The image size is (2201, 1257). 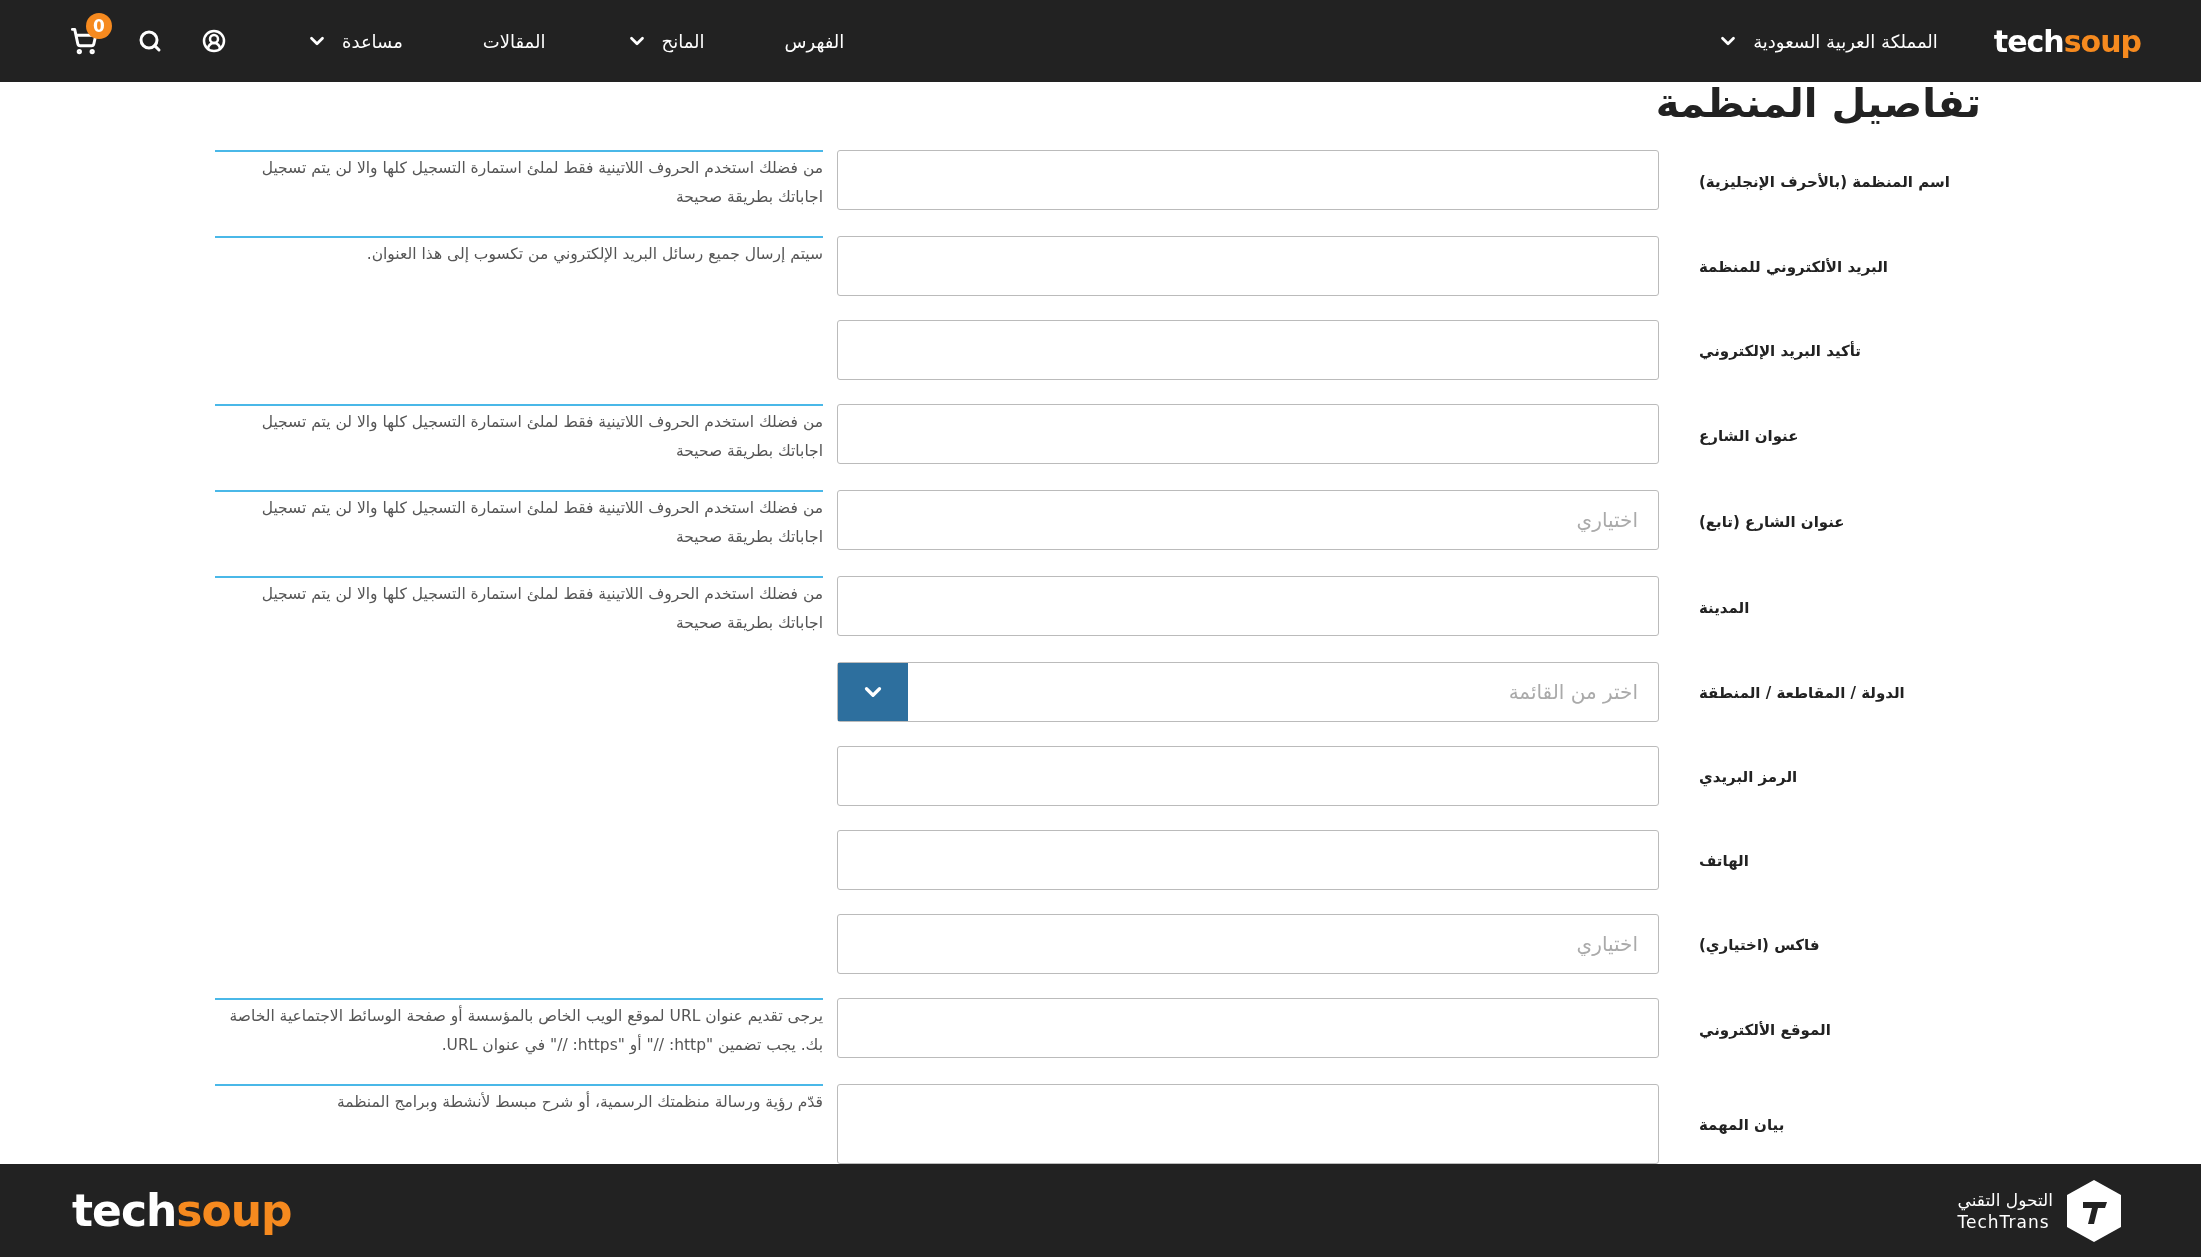 I want to click on page-title: تفاصيل المنظمة, so click(x=1817, y=105).